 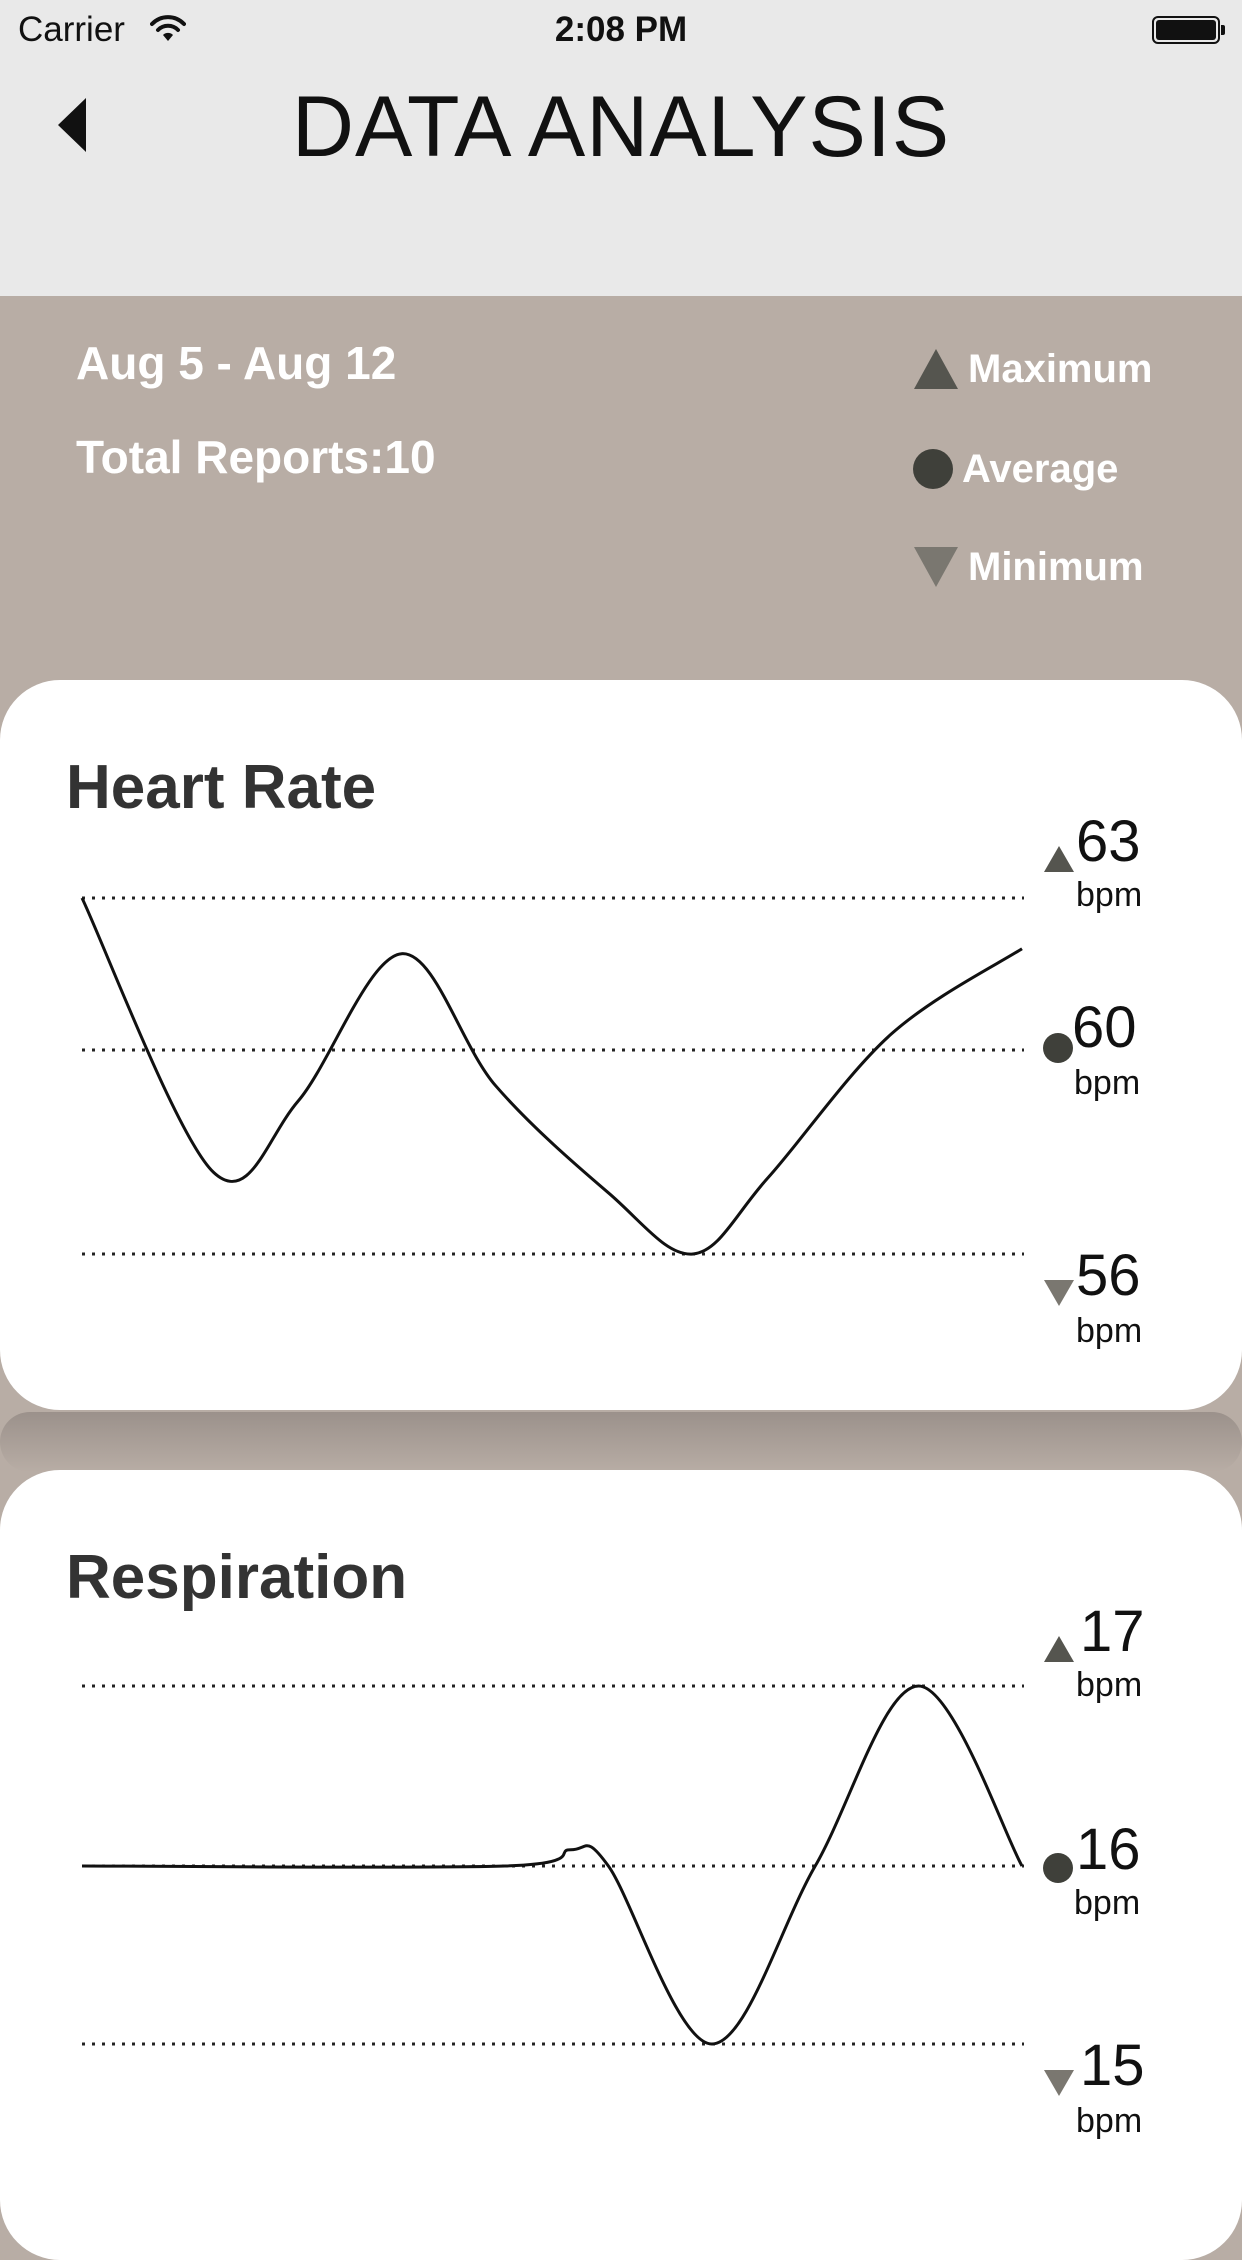 I want to click on page-title: DATA ANALYSIS, so click(x=621, y=127).